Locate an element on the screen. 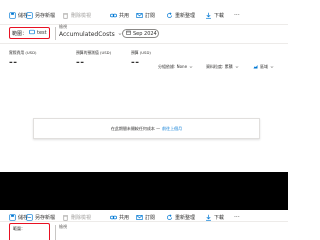 Image resolution: width=320 pixels, height=240 pixels. scope-selector: 範圍： test is located at coordinates (29, 33).